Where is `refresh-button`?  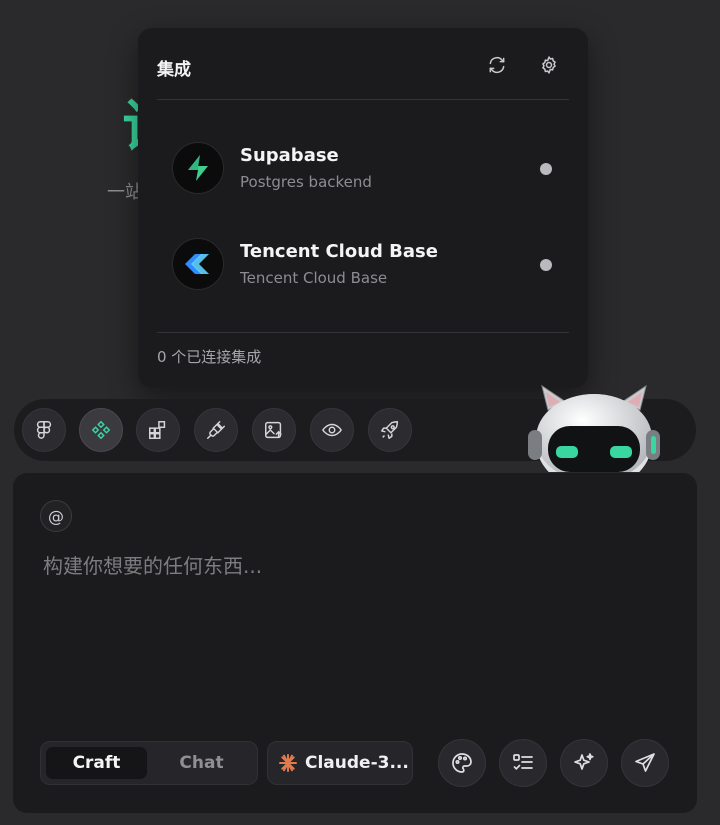
refresh-button is located at coordinates (497, 65).